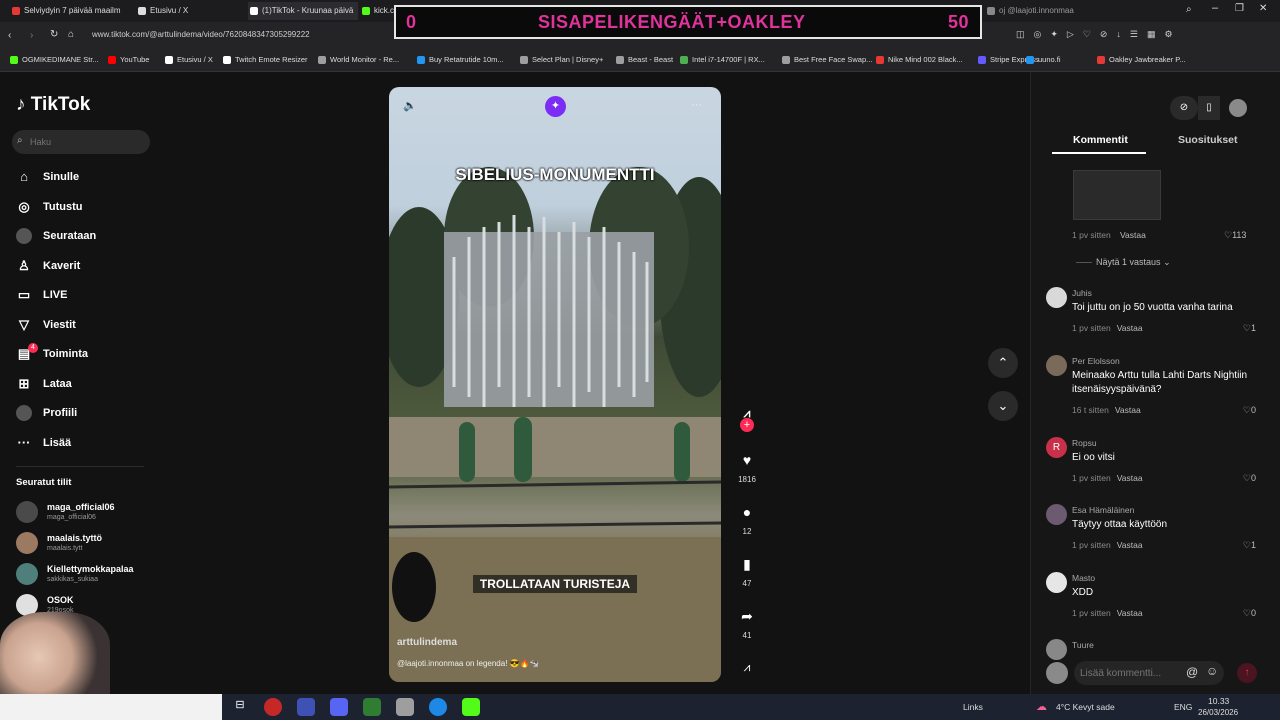  Describe the element at coordinates (696, 105) in the screenshot. I see `more-icon: ···` at that location.